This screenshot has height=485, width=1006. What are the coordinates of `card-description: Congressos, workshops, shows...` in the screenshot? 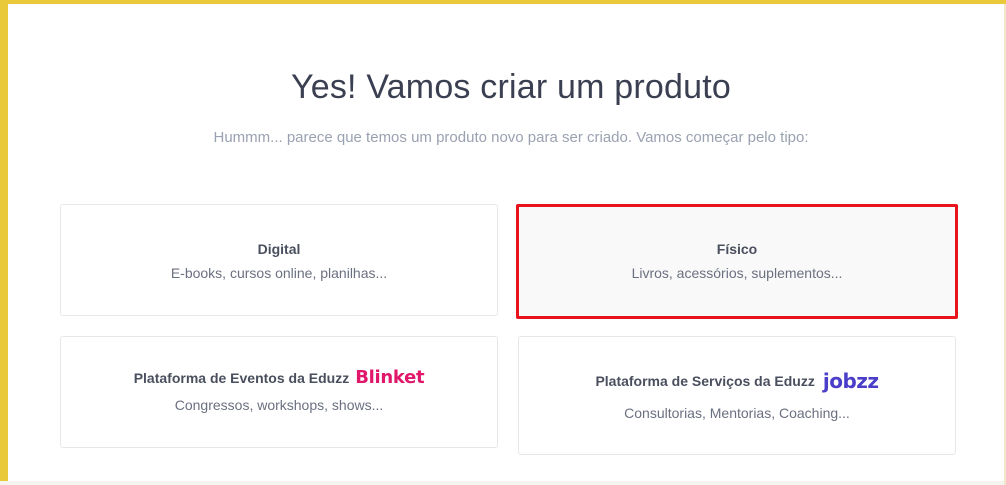 It's located at (279, 405).